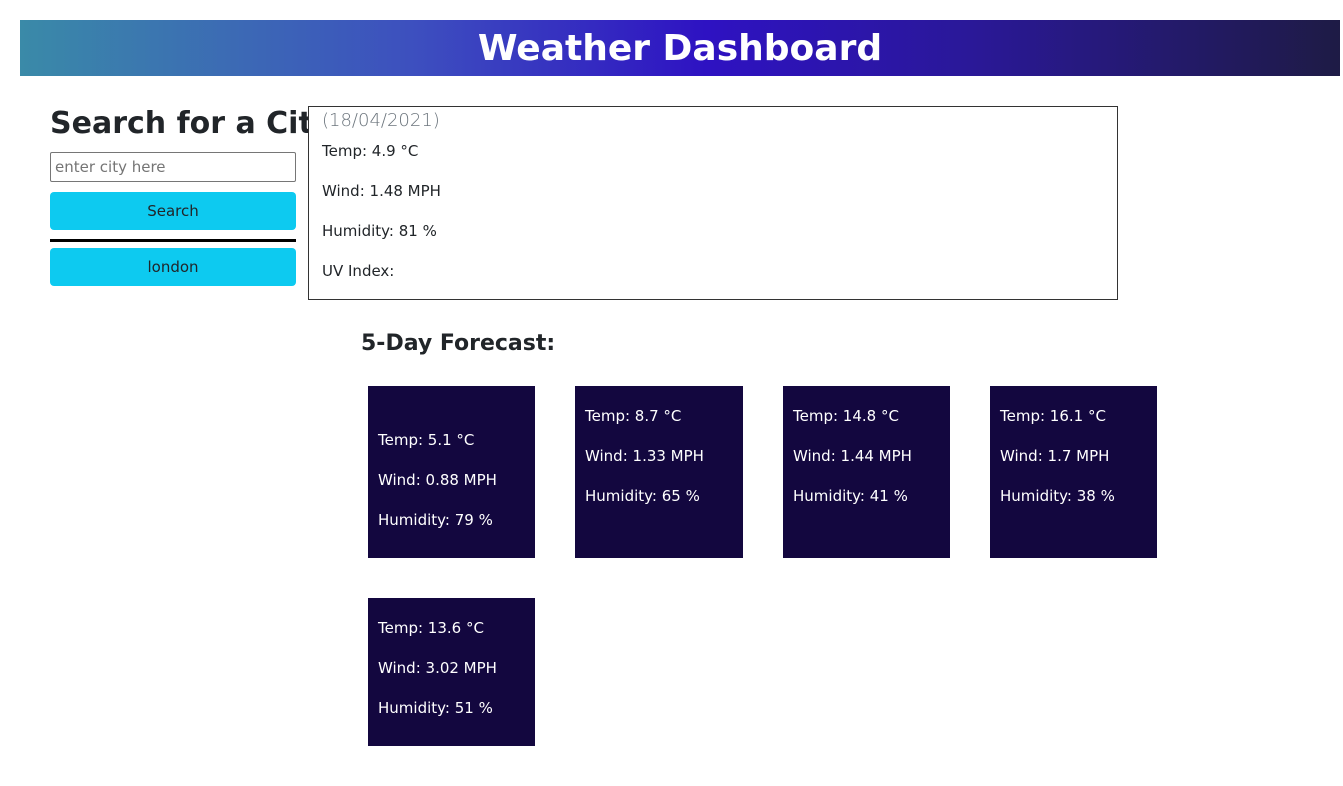  What do you see at coordinates (173, 167) in the screenshot?
I see `city-search-input` at bounding box center [173, 167].